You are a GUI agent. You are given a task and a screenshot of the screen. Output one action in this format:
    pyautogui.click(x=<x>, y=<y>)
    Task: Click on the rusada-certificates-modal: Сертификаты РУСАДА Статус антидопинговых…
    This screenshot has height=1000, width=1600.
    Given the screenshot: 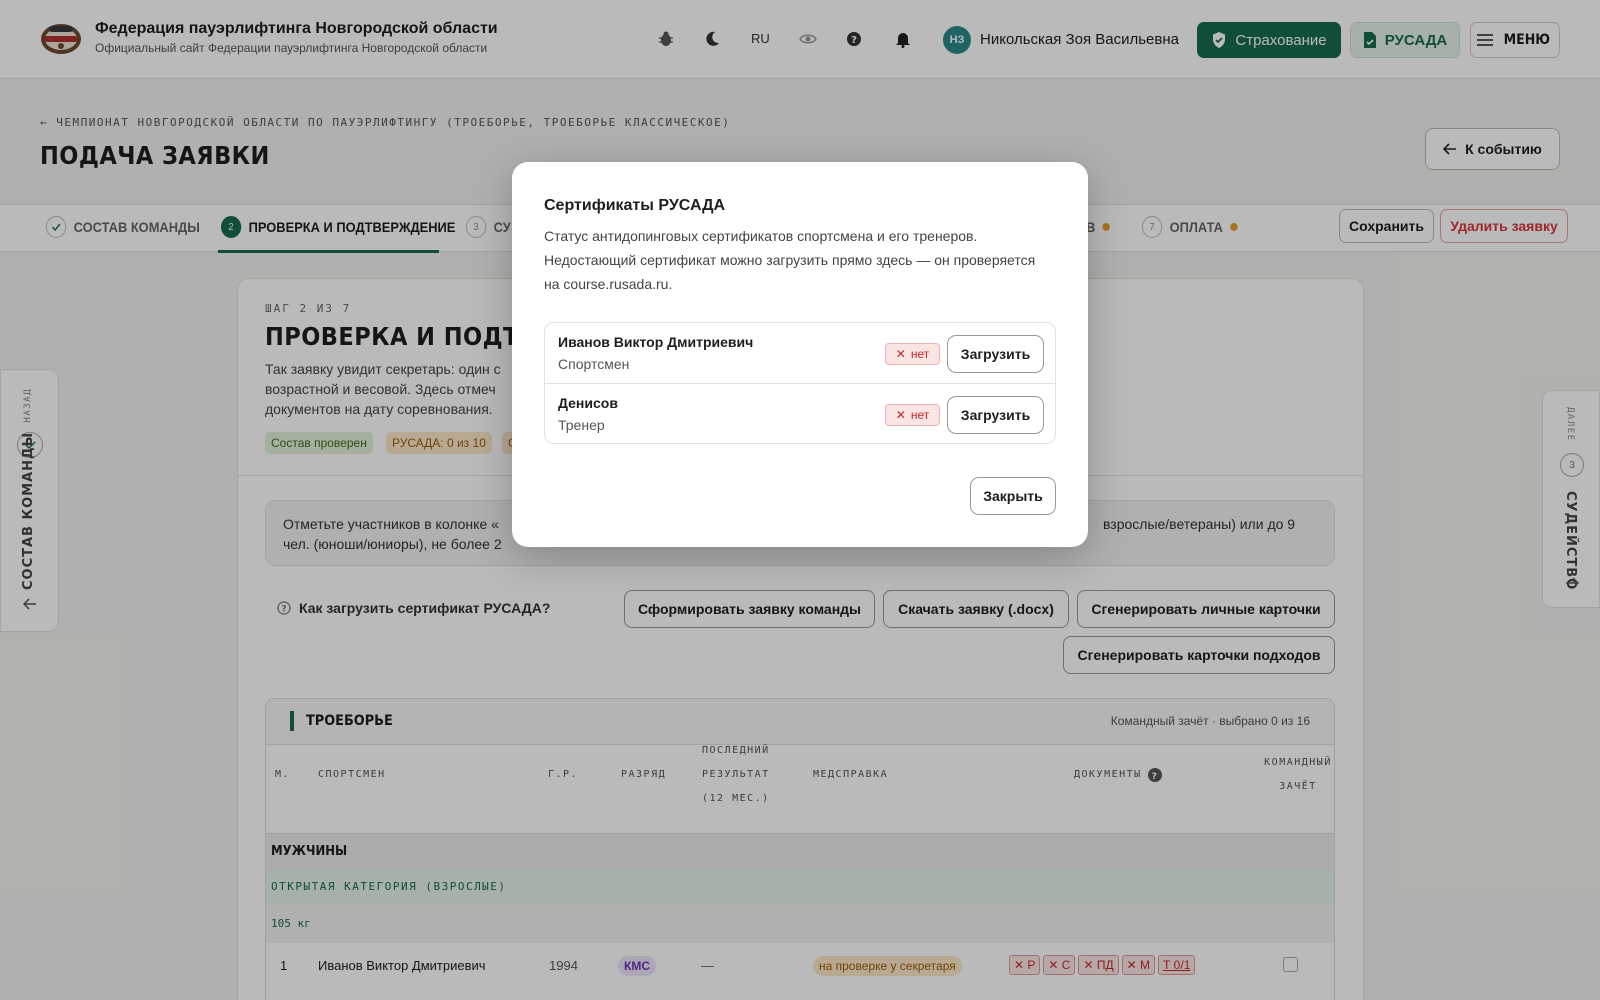 What is the action you would take?
    pyautogui.click(x=800, y=354)
    